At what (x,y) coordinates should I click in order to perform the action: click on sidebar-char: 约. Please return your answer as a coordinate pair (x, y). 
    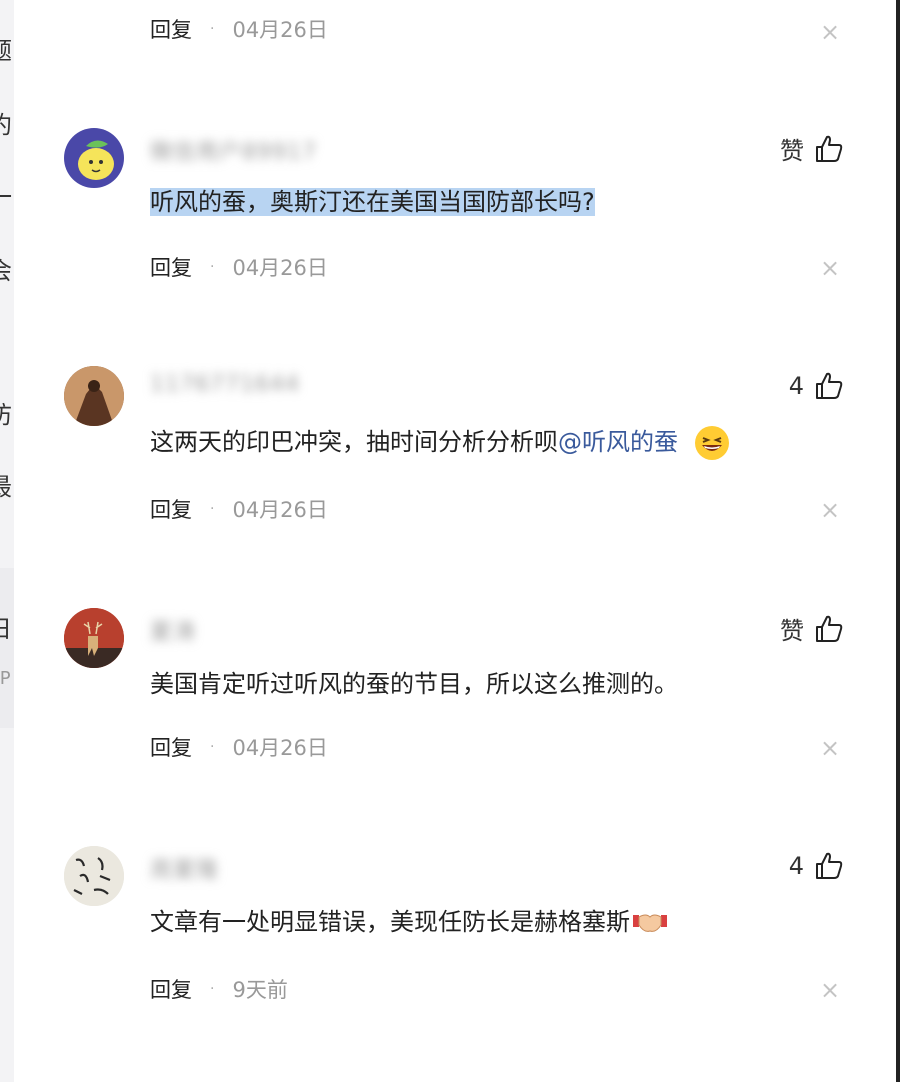
    Looking at the image, I should click on (7, 125).